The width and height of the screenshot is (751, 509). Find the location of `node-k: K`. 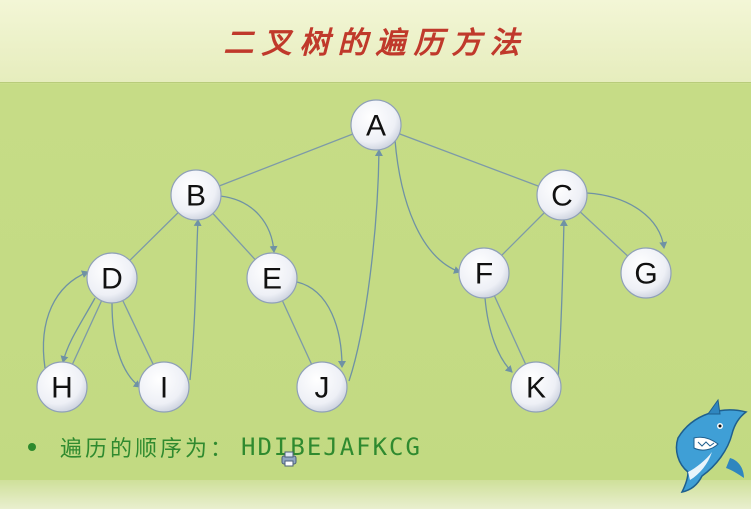

node-k: K is located at coordinates (536, 387).